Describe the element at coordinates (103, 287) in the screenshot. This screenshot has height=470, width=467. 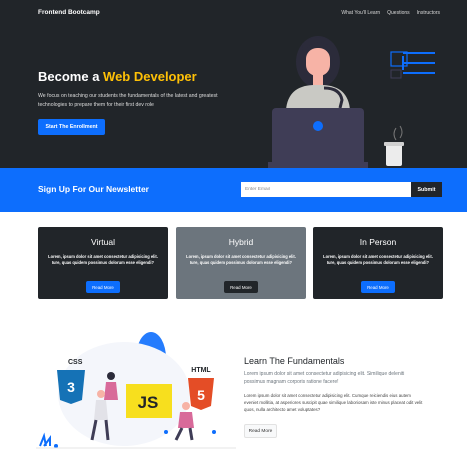
I see `card-virtual-read-more-button: Read More` at that location.